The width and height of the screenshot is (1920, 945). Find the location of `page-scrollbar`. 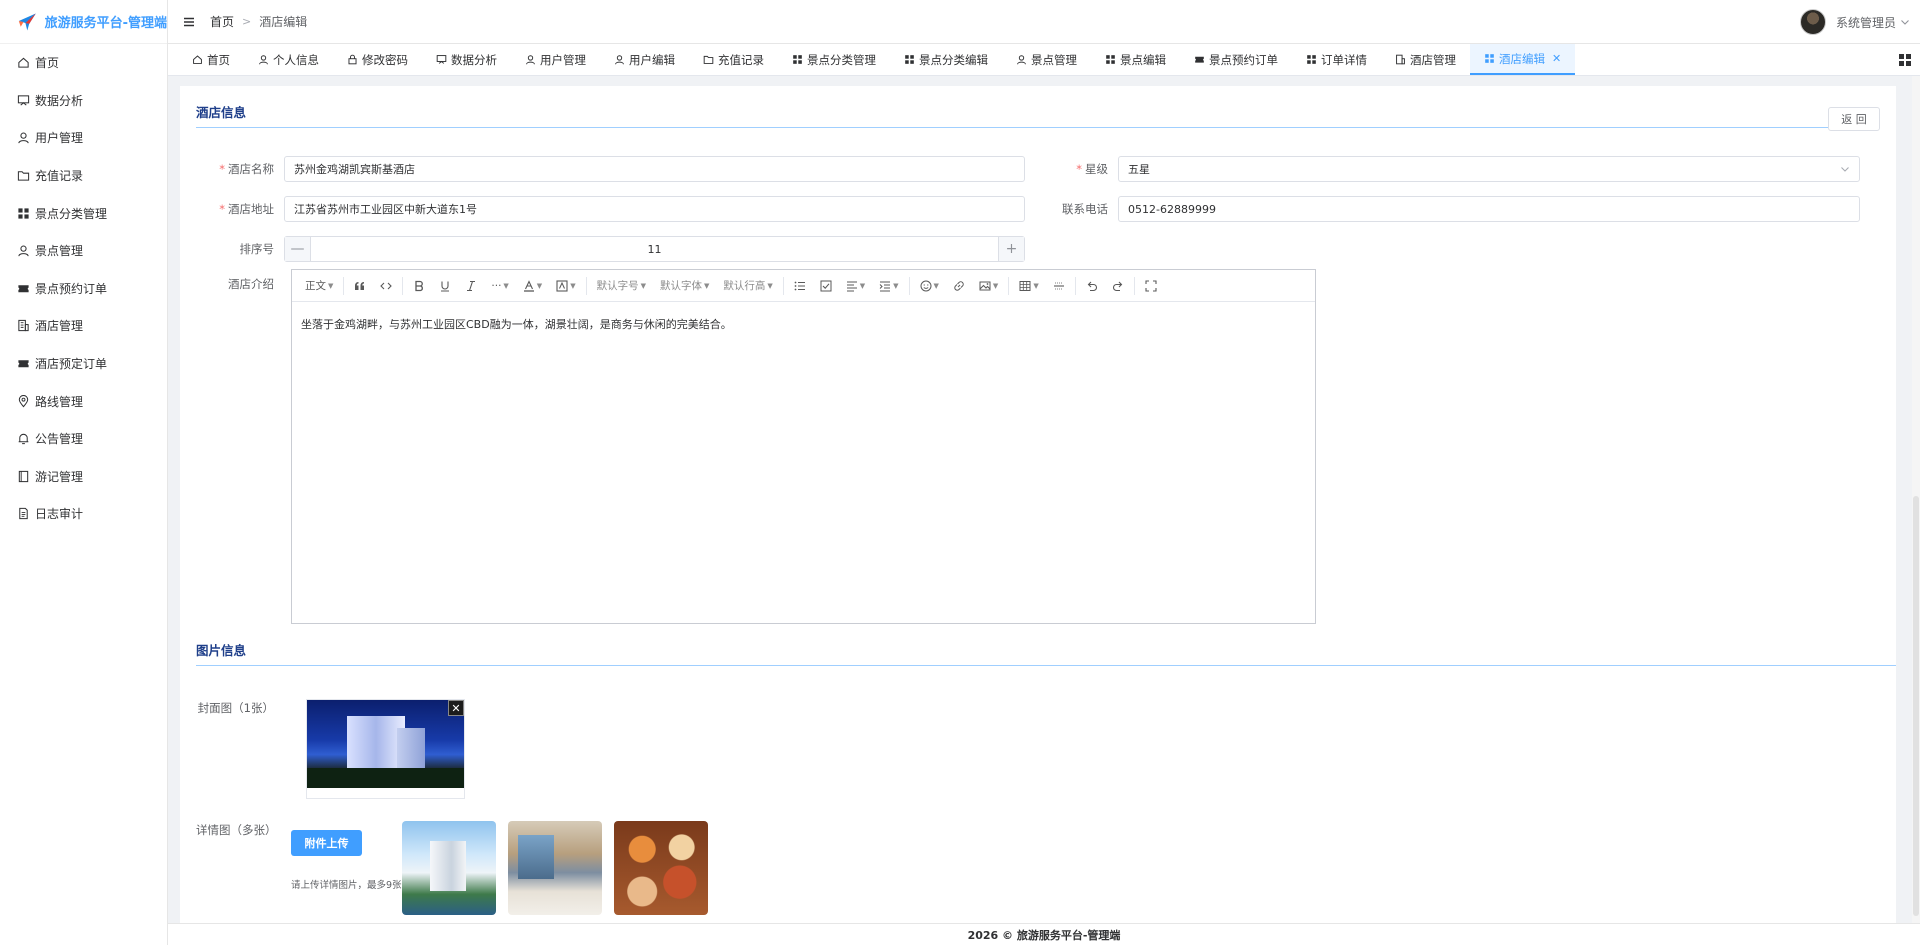

page-scrollbar is located at coordinates (1916, 499).